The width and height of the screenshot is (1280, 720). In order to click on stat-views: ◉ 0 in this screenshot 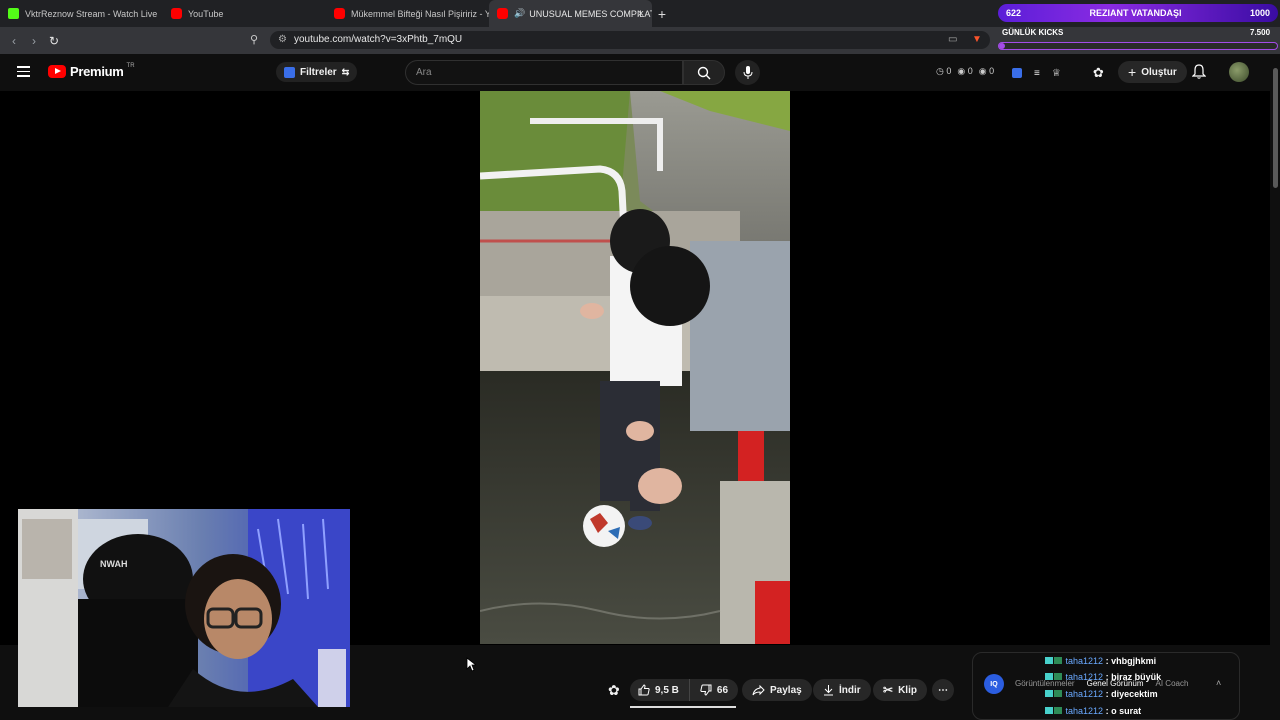, I will do `click(965, 71)`.